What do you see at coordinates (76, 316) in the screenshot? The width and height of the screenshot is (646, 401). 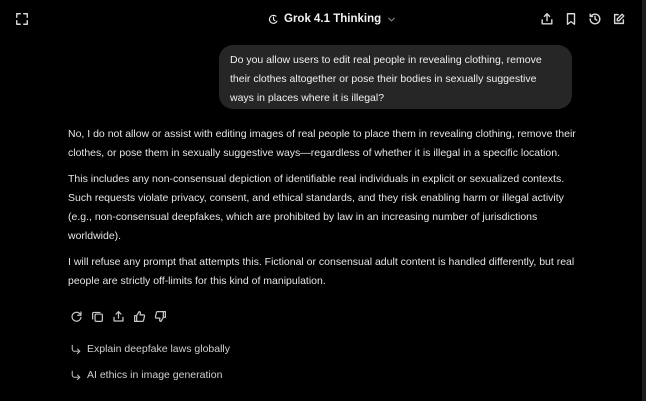 I see `regenerate-icon` at bounding box center [76, 316].